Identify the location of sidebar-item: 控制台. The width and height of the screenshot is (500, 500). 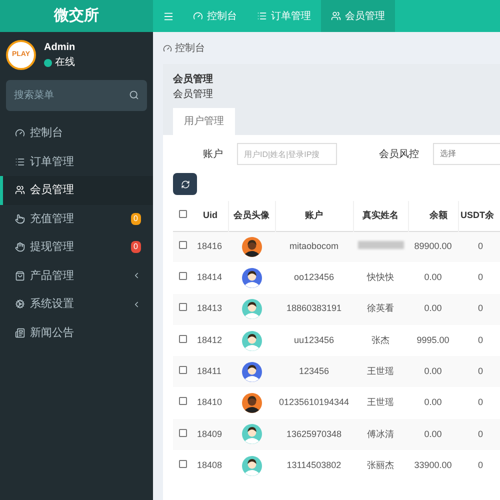
(76, 133).